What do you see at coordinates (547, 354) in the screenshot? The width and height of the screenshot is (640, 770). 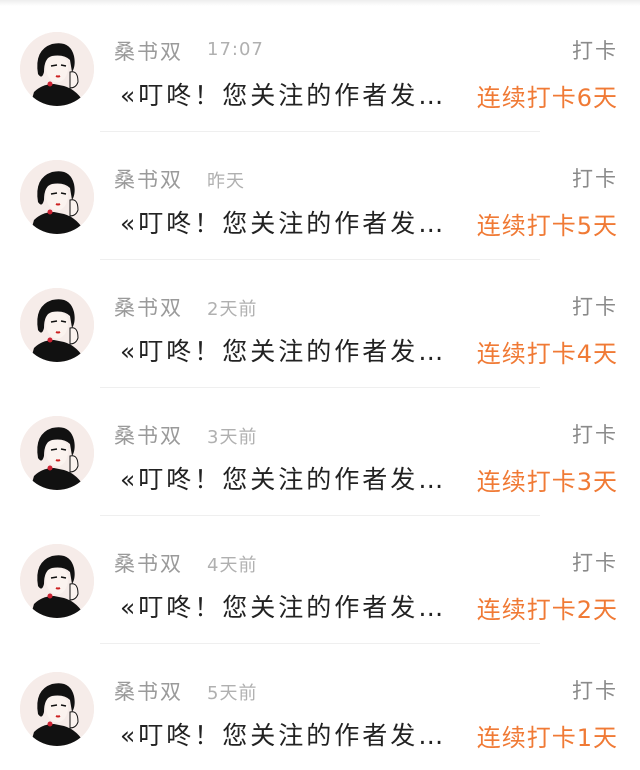 I see `streak-badge: 连续打卡4天` at bounding box center [547, 354].